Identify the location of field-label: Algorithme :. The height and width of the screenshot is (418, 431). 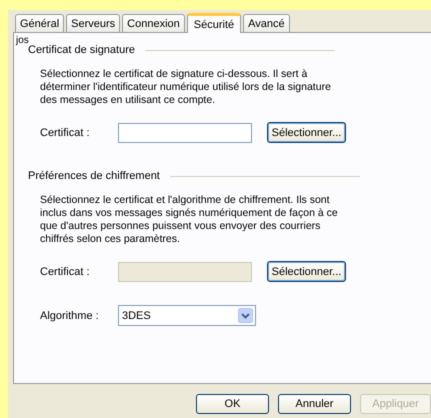
(70, 316).